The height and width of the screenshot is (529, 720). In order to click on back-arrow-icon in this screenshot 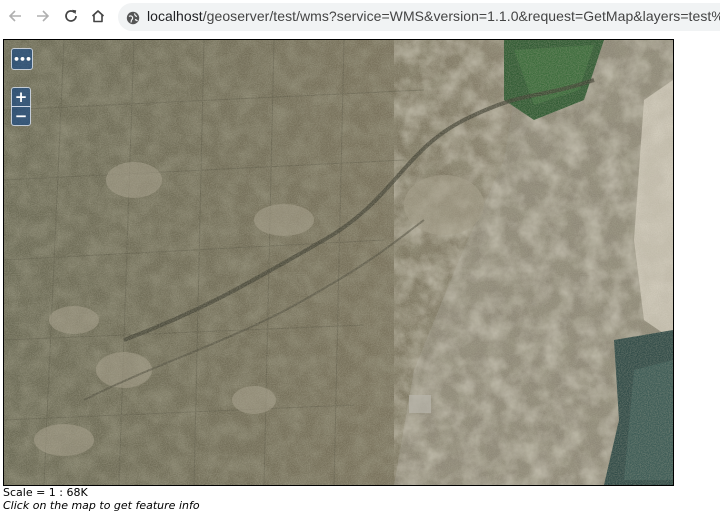, I will do `click(15, 16)`.